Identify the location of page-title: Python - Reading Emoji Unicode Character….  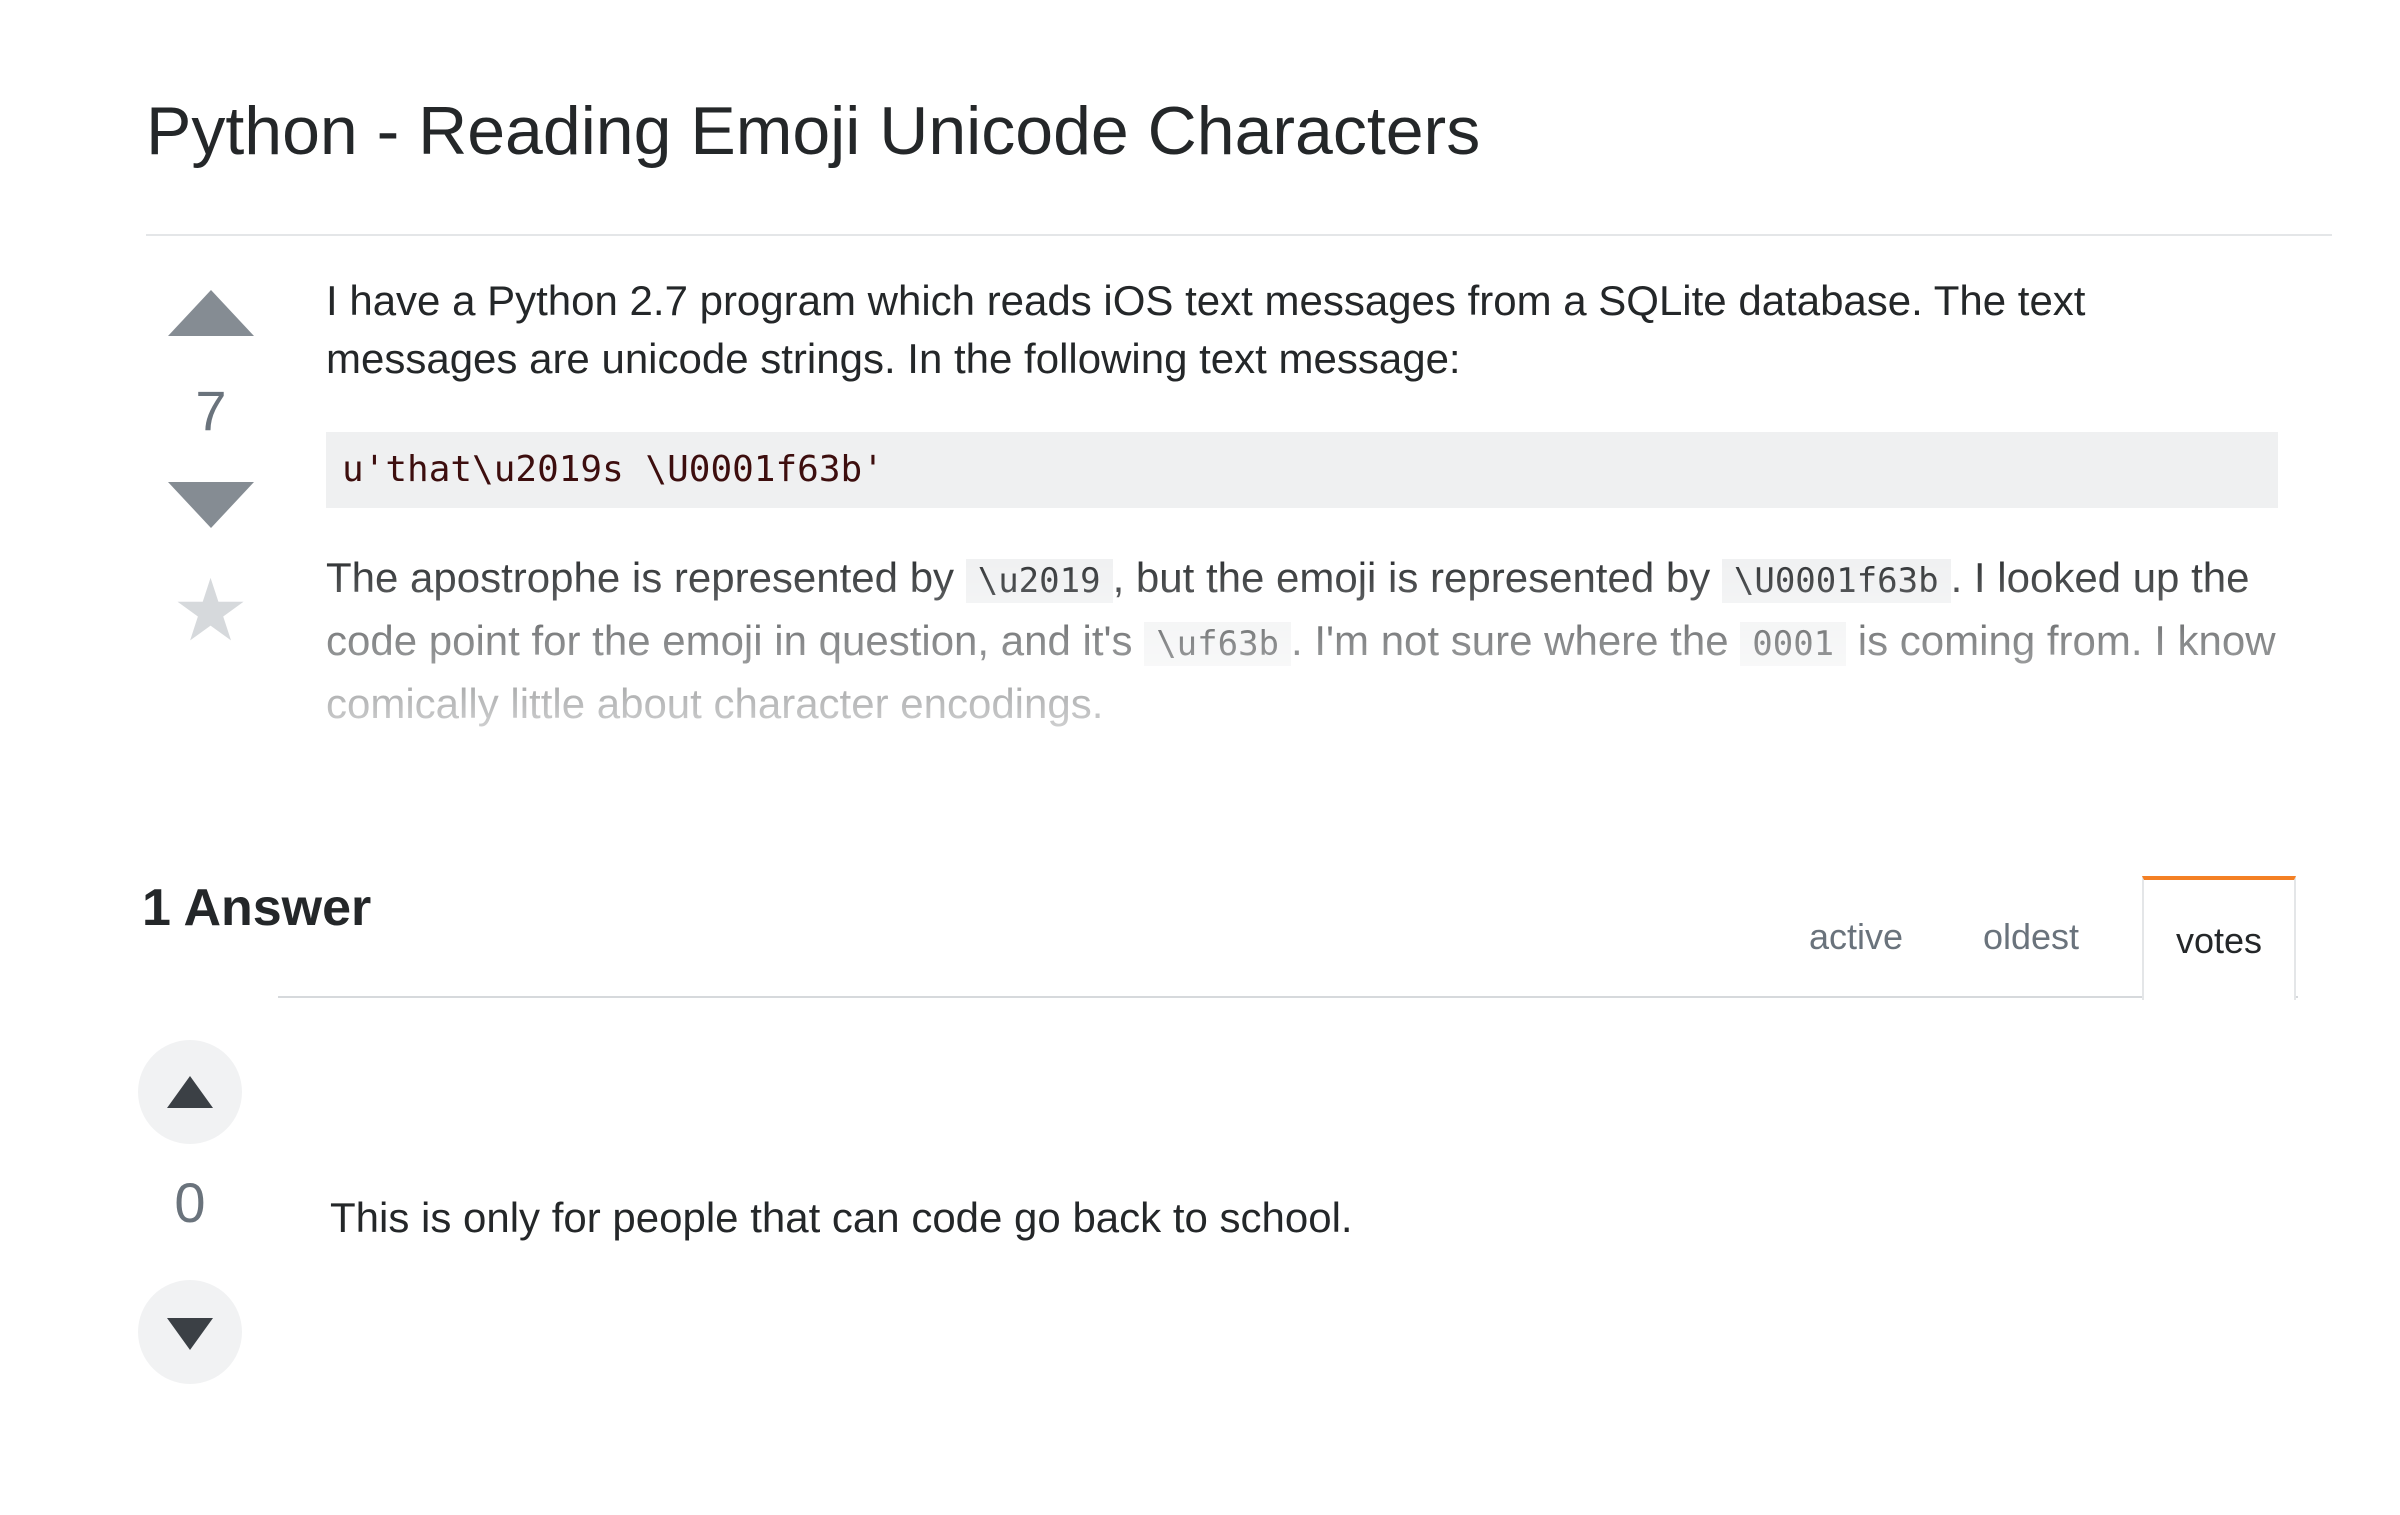
(813, 131).